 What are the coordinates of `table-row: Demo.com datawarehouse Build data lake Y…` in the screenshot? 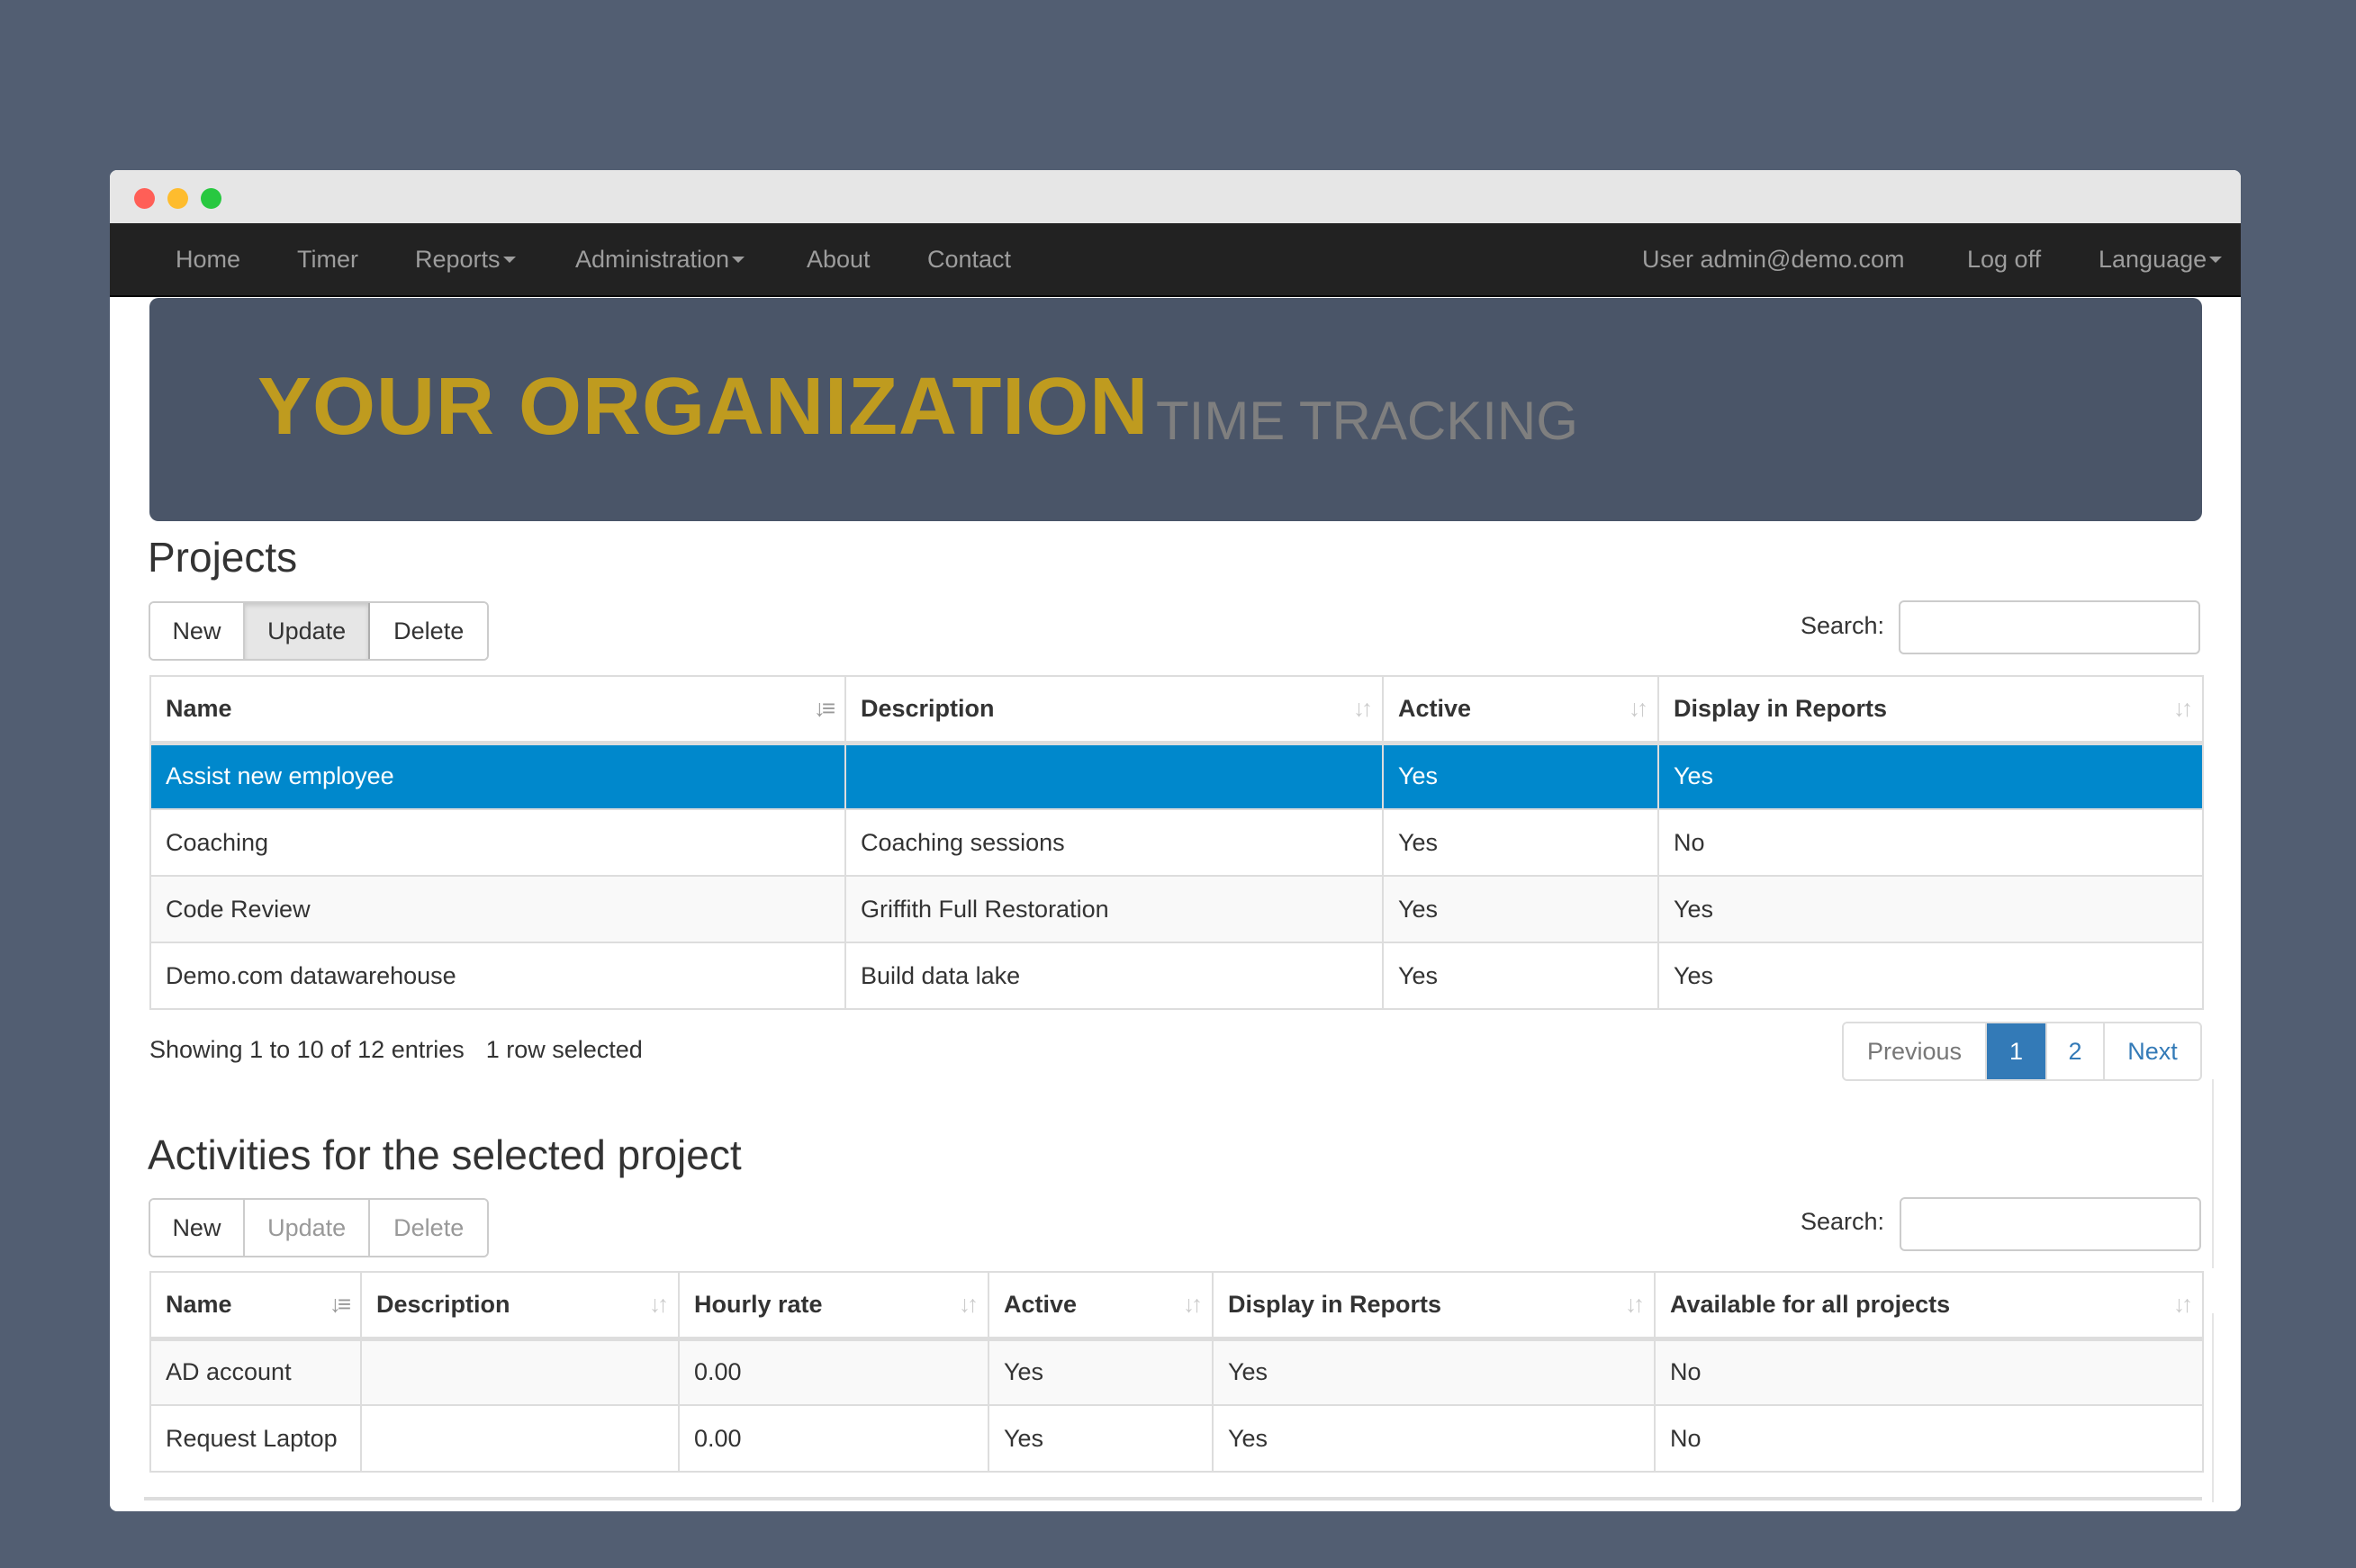 It's located at (1176, 976).